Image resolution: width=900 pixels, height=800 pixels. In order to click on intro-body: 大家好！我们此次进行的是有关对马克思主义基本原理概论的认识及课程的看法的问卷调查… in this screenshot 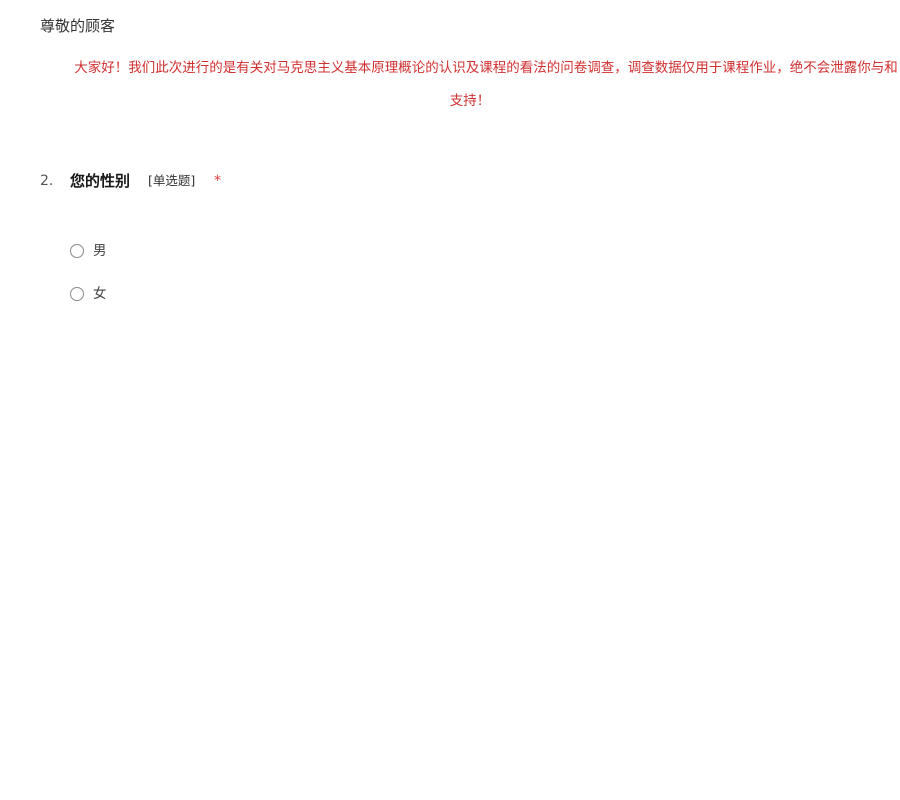, I will do `click(486, 84)`.